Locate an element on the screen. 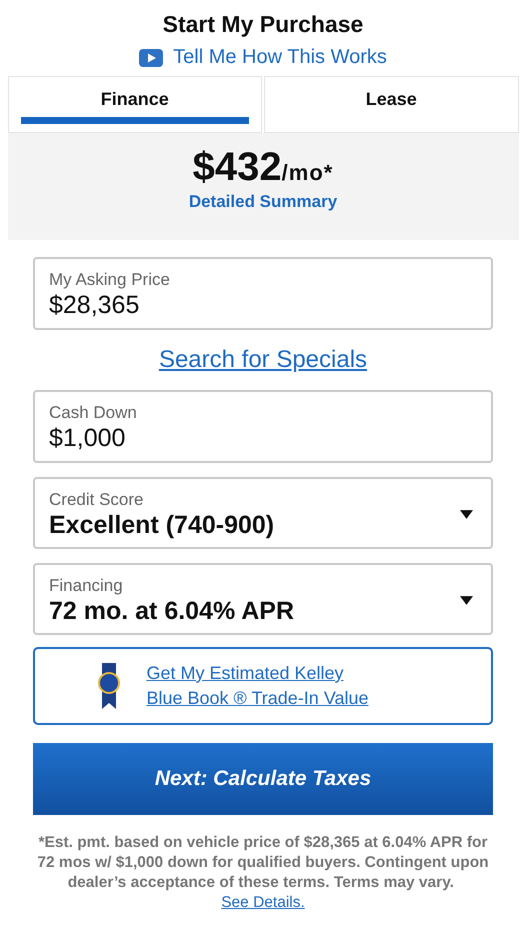 The image size is (526, 934). input-field: Cash Down $1,000 is located at coordinates (263, 426).